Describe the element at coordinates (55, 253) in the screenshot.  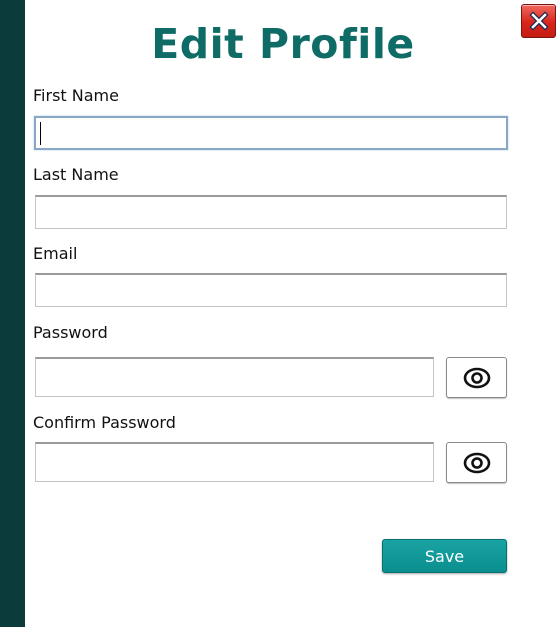
I see `email-label: Email` at that location.